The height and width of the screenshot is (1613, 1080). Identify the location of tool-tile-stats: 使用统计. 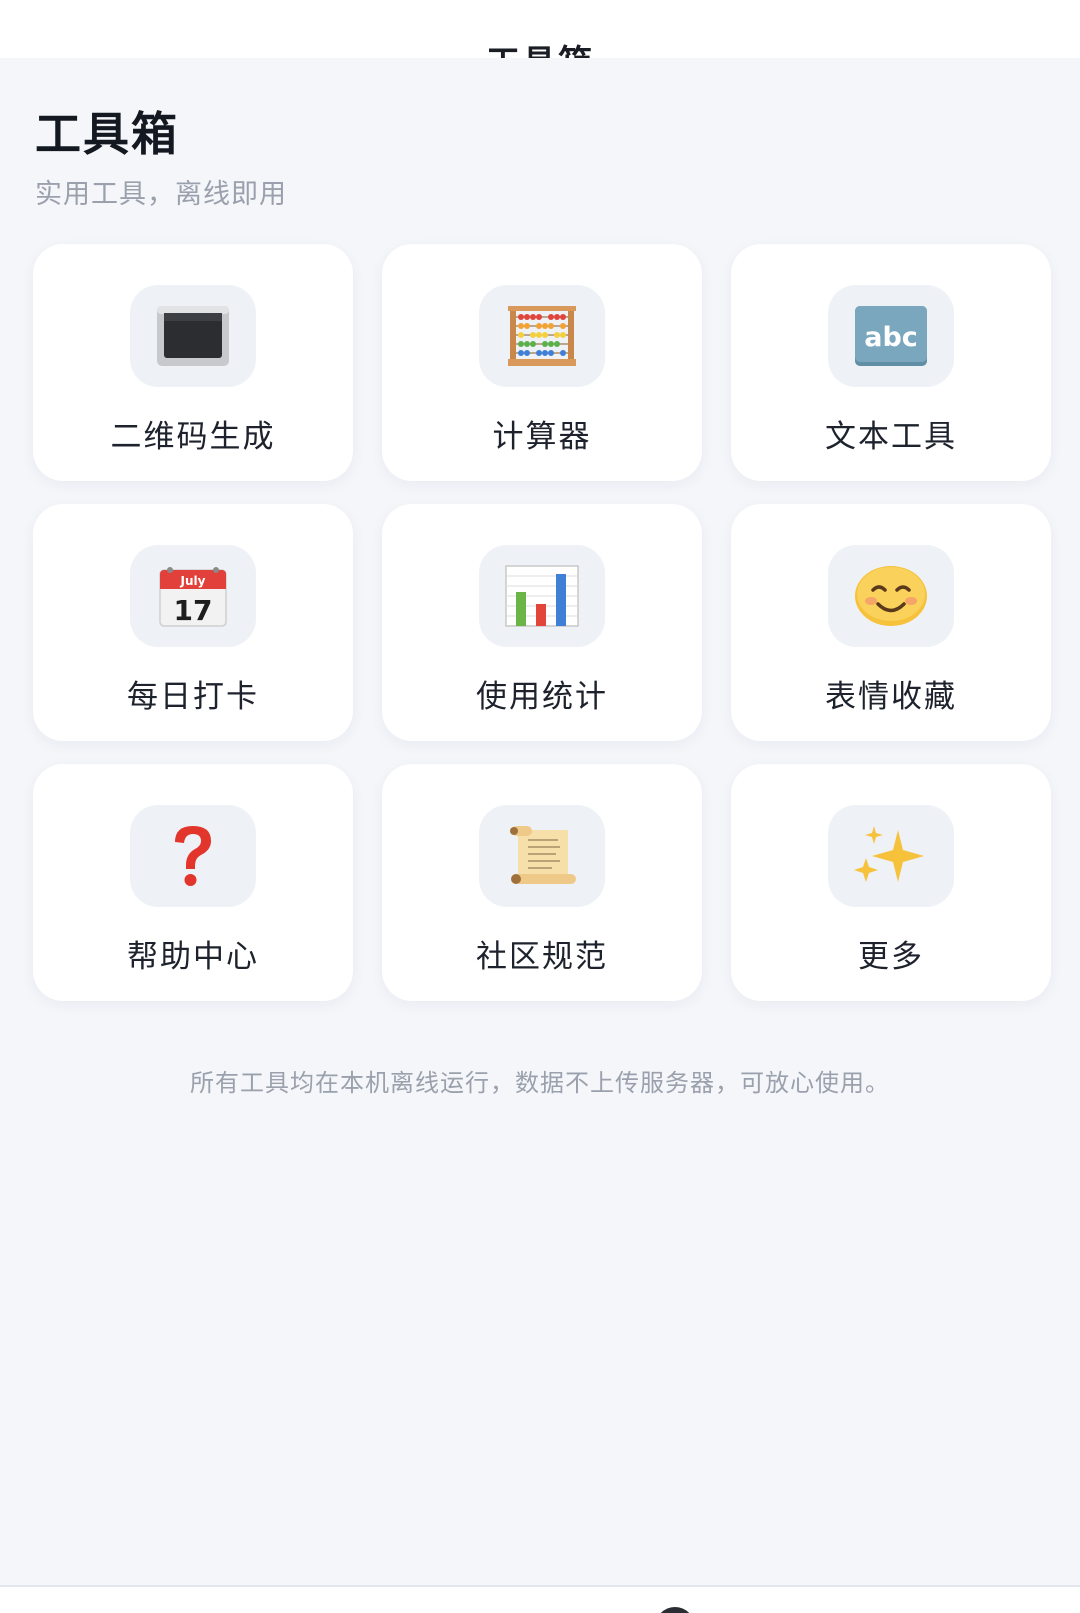
(542, 622).